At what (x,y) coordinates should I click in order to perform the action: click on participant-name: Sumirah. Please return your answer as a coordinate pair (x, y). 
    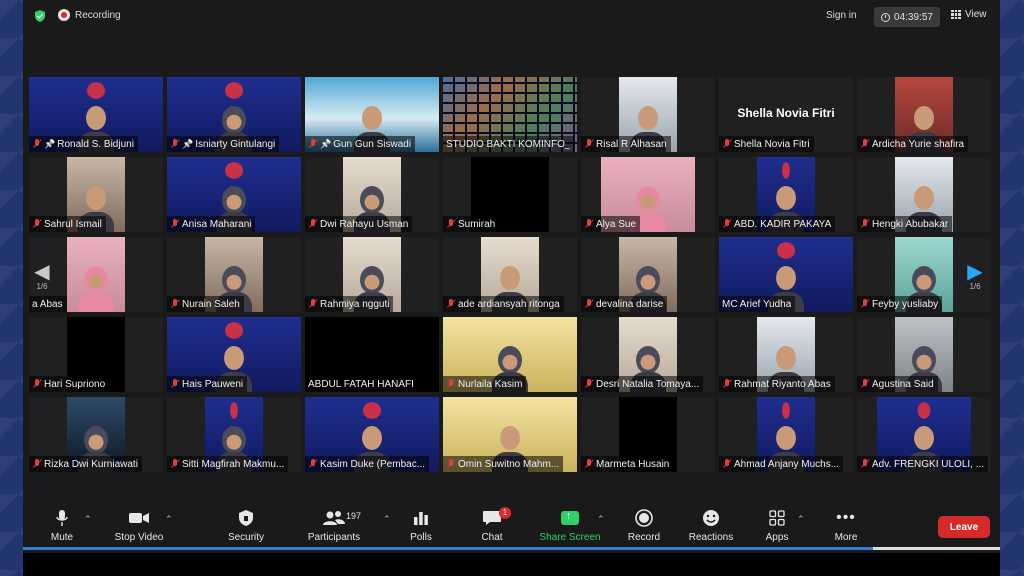
    Looking at the image, I should click on (477, 224).